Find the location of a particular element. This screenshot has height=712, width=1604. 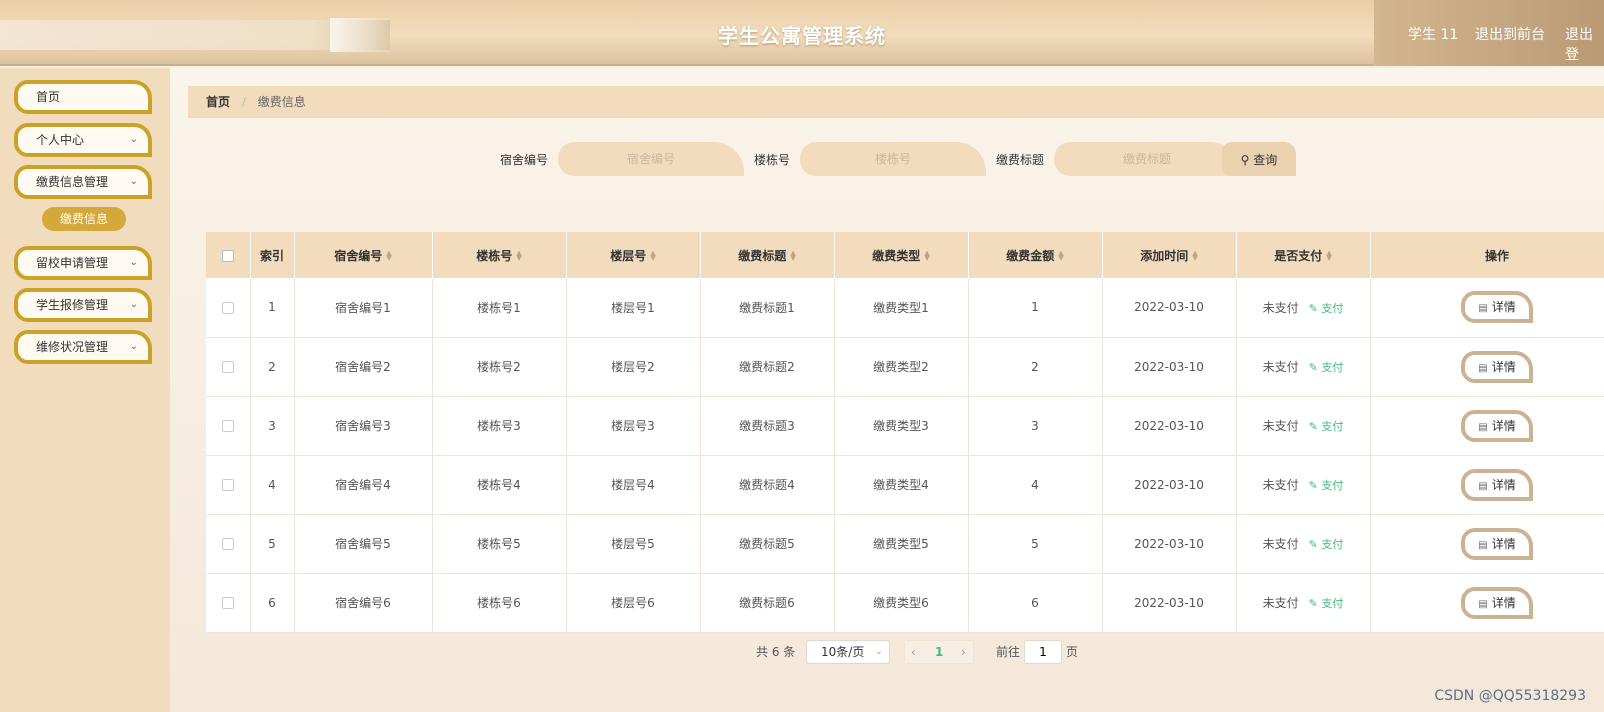

next-page-icon: › is located at coordinates (963, 652).